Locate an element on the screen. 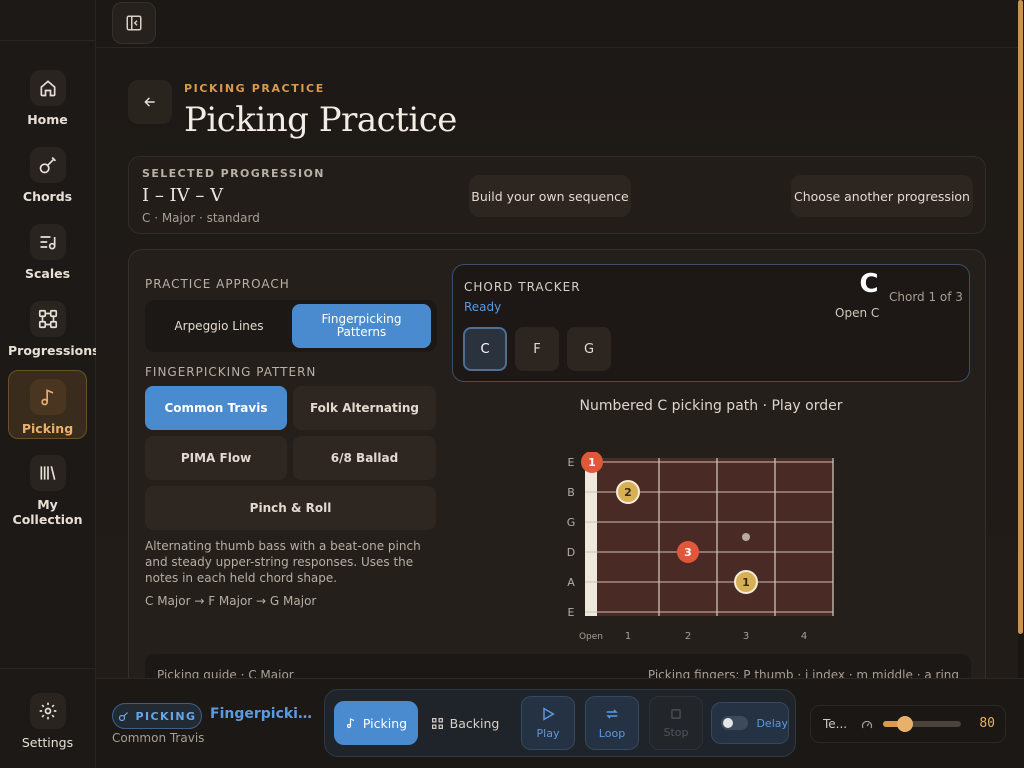  library-icon is located at coordinates (47, 473).